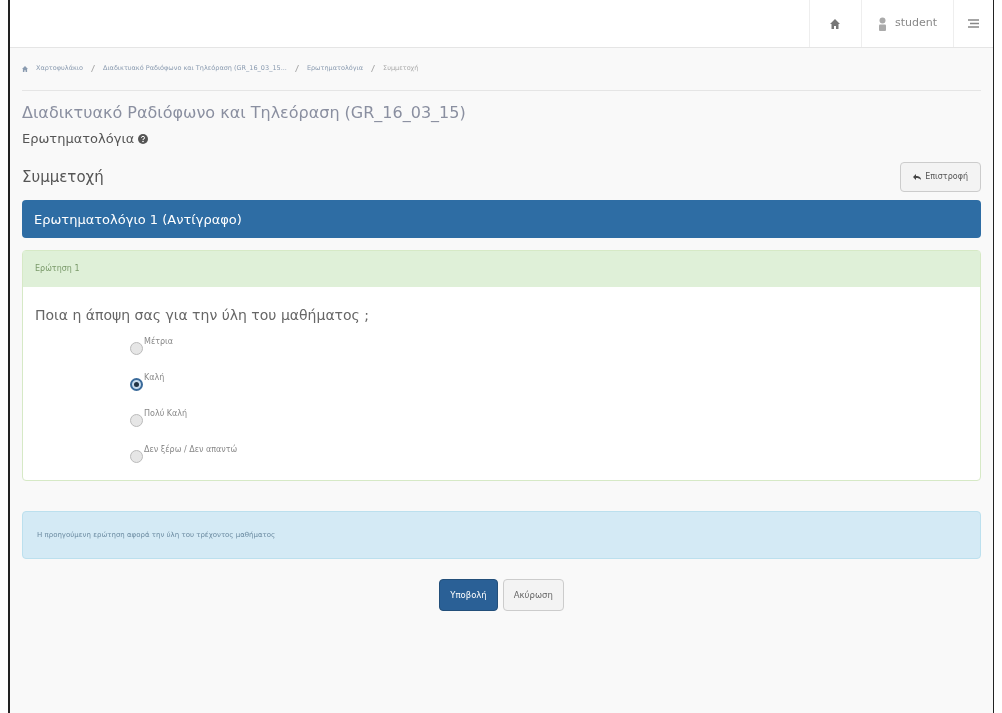 The image size is (1002, 713). Describe the element at coordinates (78, 138) in the screenshot. I see `module-title: Ερωτηματολόγια` at that location.